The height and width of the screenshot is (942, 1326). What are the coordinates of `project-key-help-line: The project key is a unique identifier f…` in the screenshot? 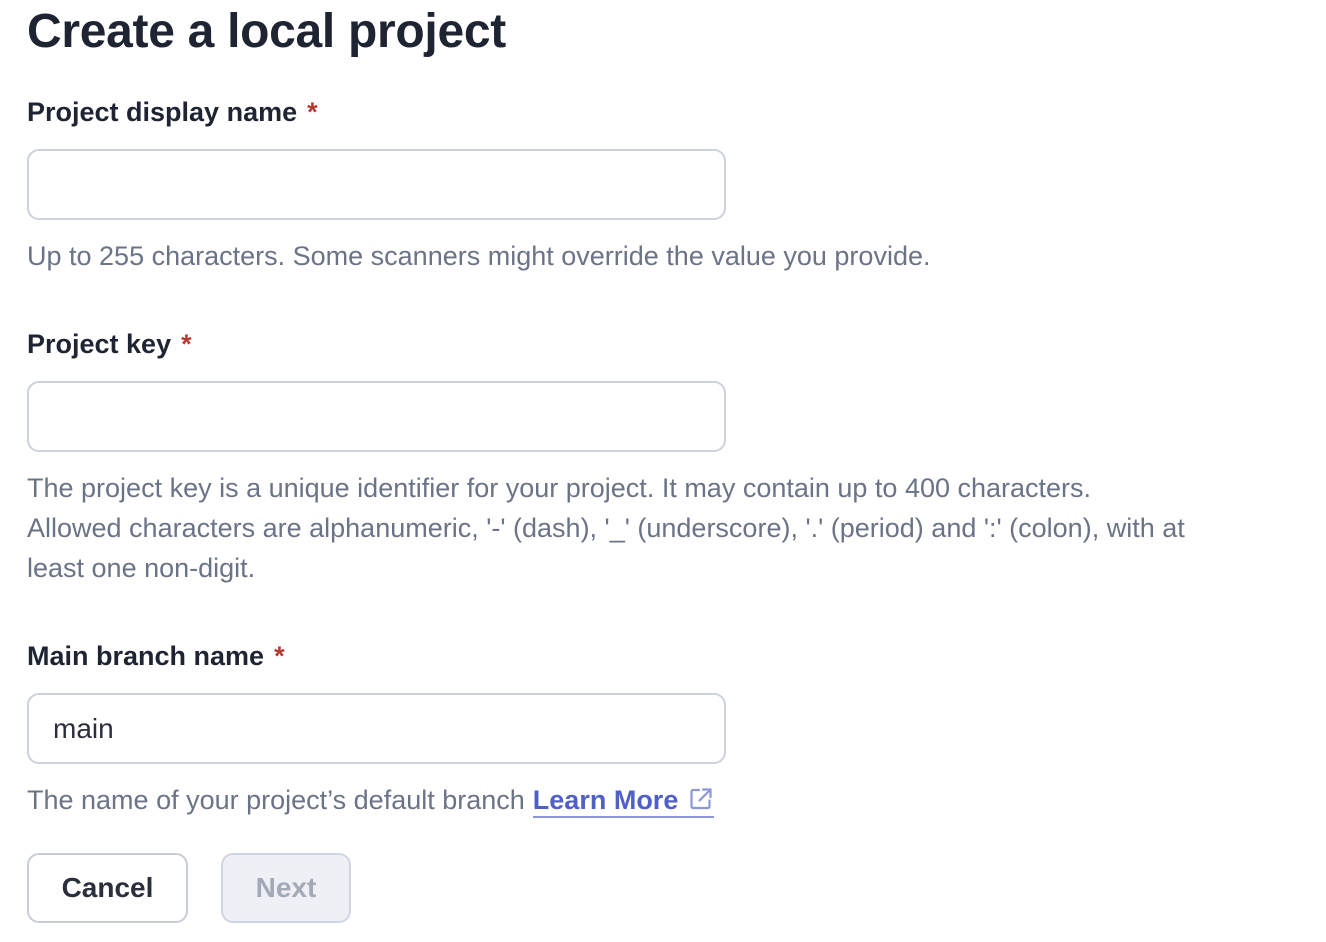 It's located at (559, 488).